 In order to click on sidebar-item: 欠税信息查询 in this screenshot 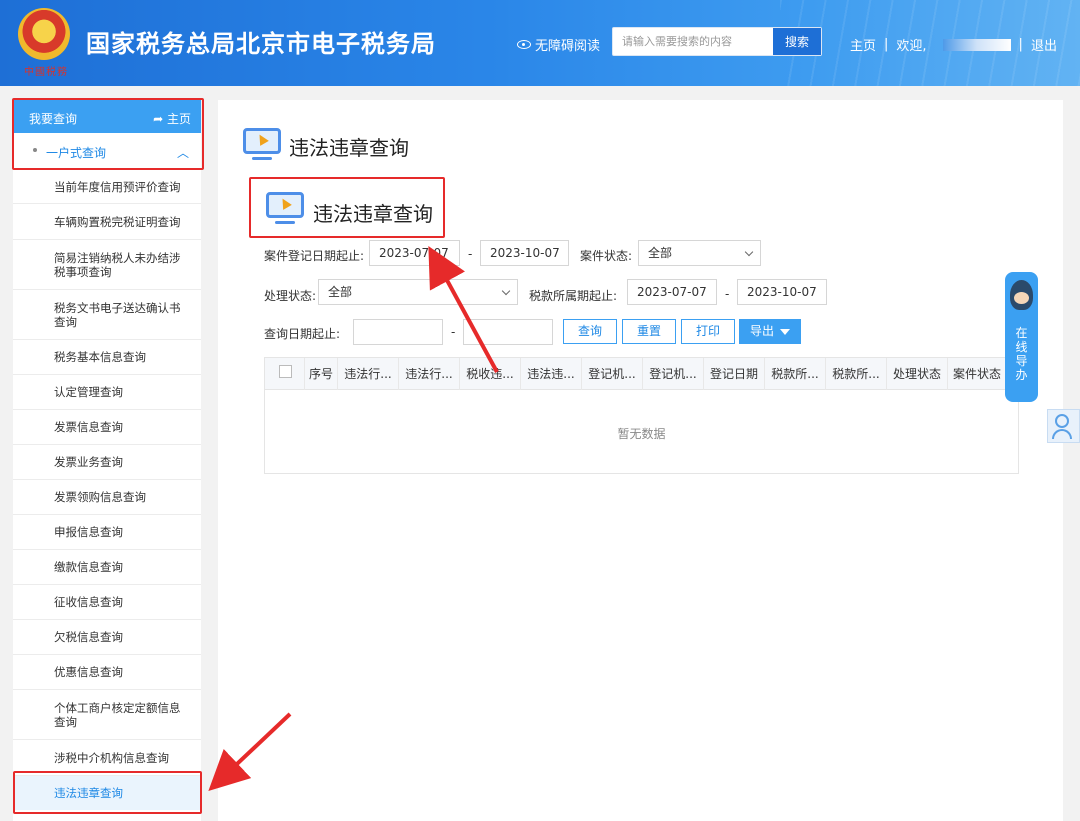, I will do `click(107, 636)`.